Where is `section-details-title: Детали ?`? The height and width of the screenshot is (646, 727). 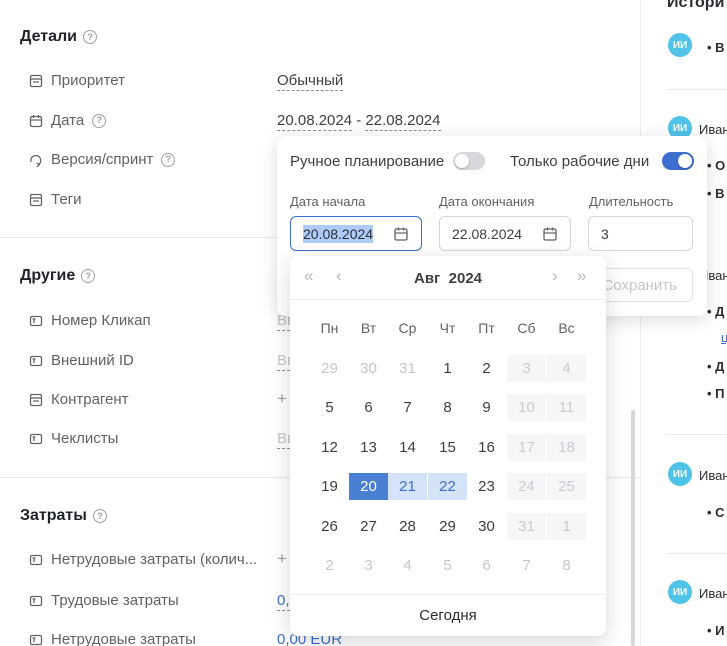 section-details-title: Детали ? is located at coordinates (59, 37).